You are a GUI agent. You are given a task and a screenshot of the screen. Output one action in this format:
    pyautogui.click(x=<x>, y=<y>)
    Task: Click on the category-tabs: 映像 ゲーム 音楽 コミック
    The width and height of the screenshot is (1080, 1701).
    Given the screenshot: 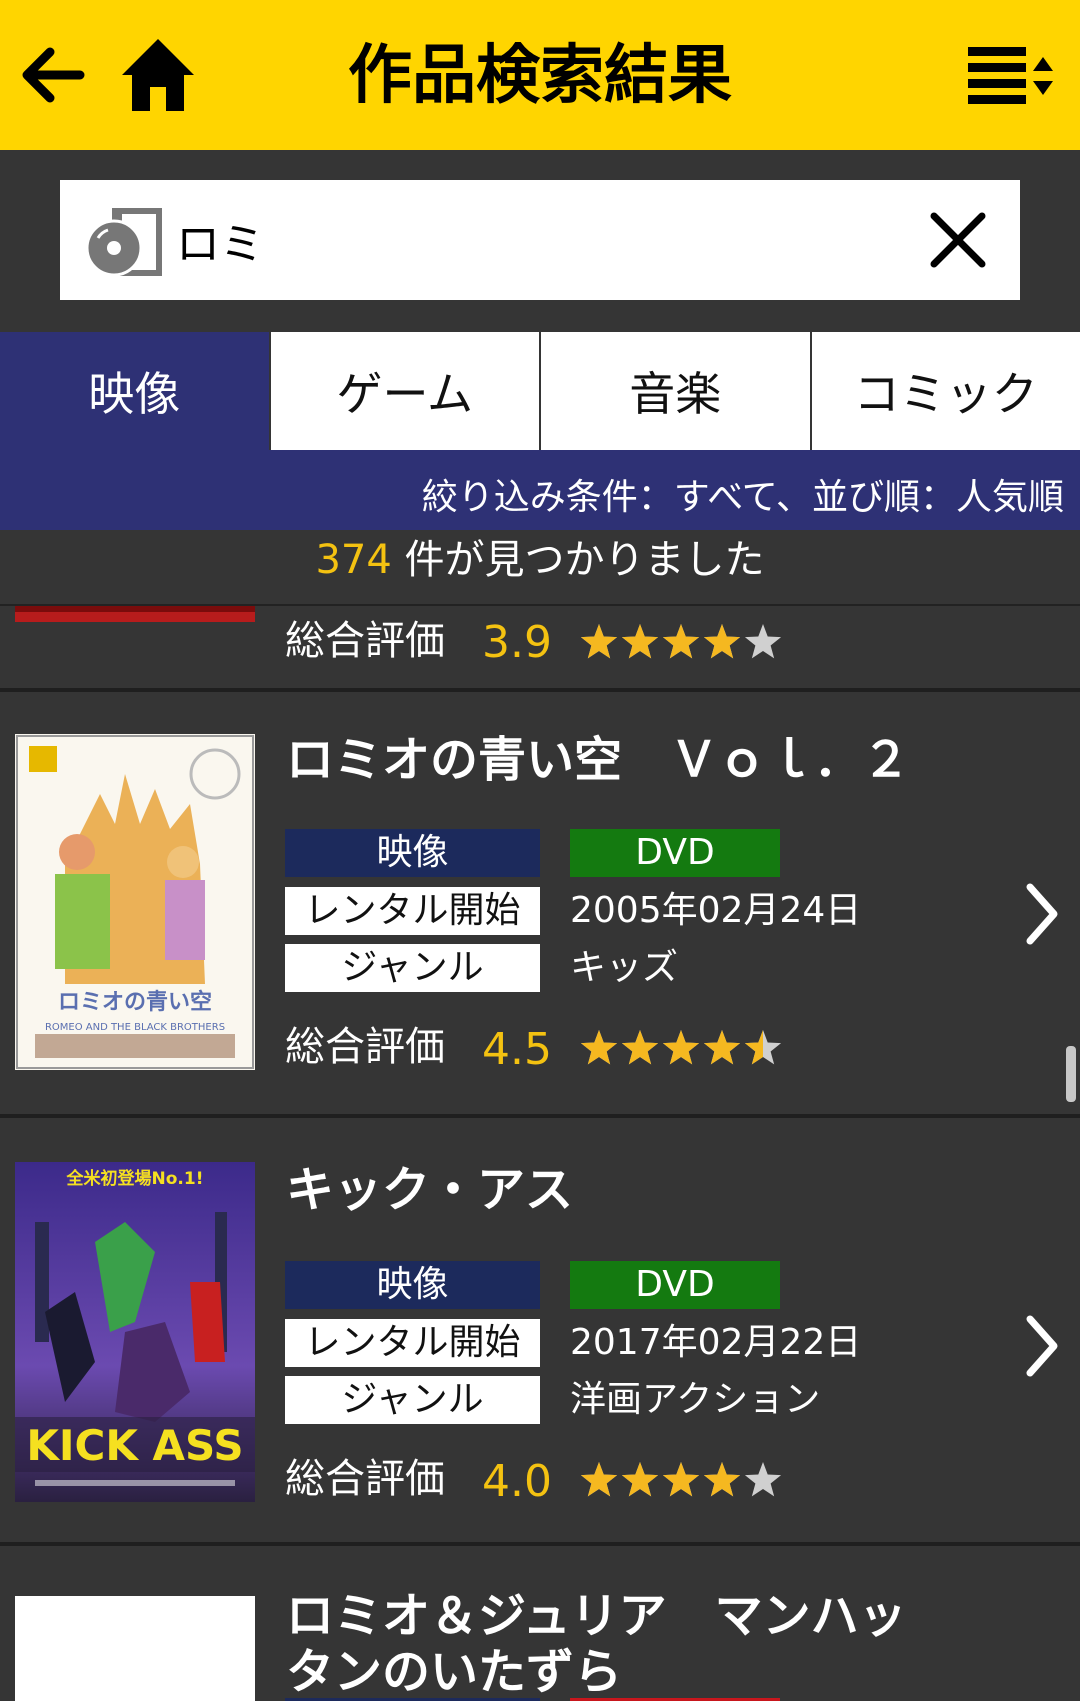 What is the action you would take?
    pyautogui.click(x=540, y=391)
    